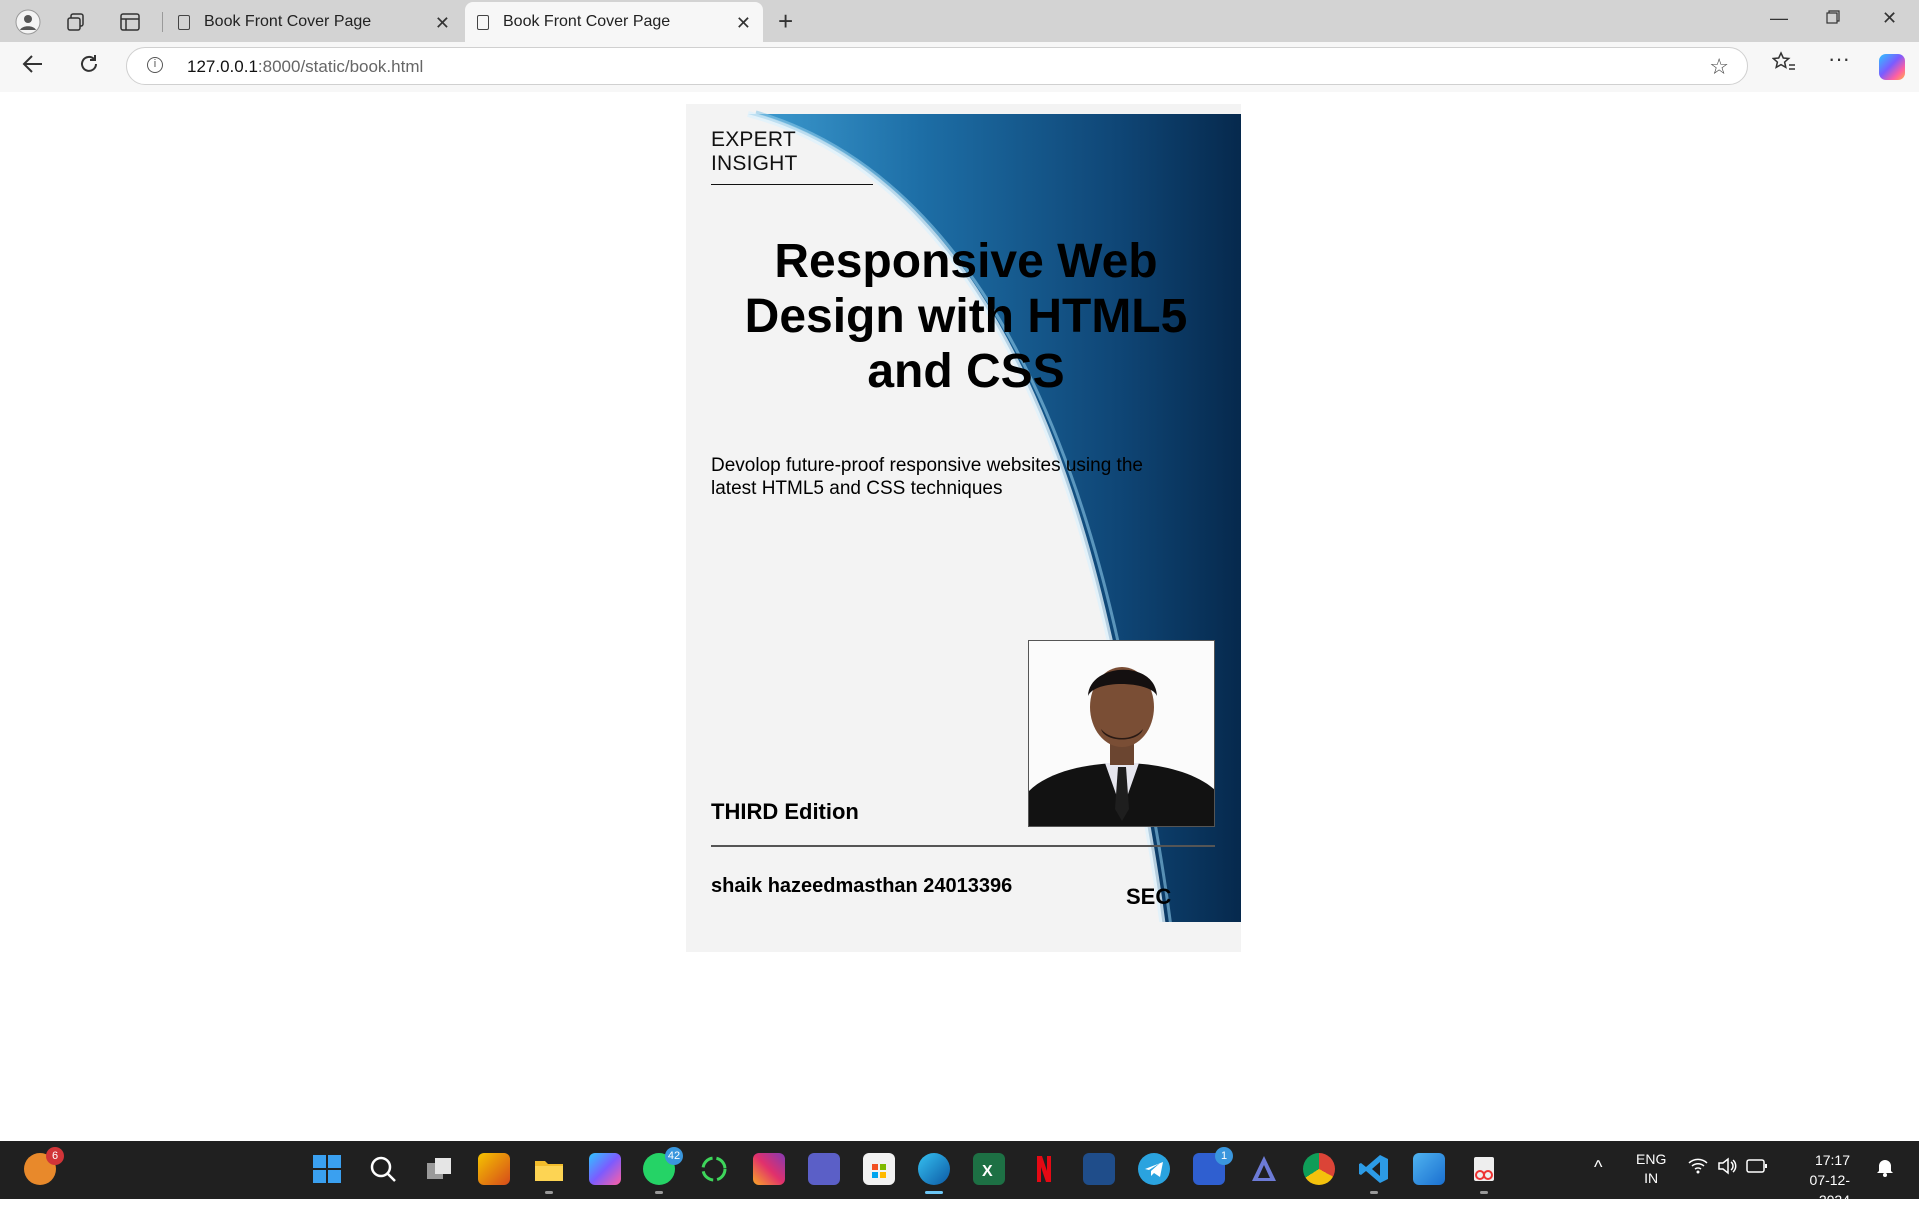 This screenshot has width=1919, height=1210. I want to click on instagram-icon, so click(769, 1169).